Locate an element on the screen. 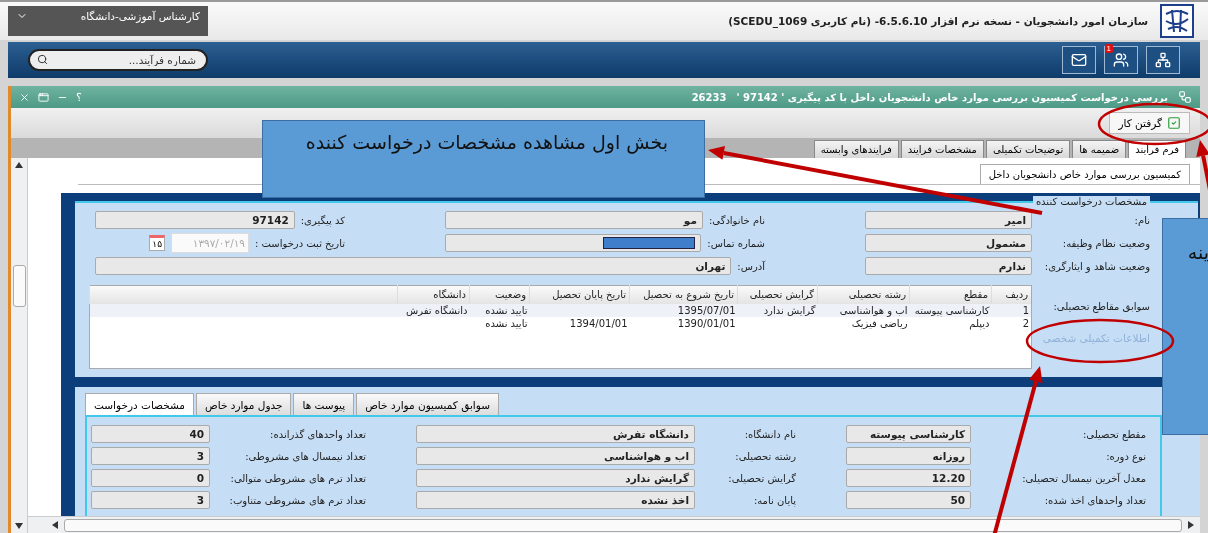 This screenshot has width=1208, height=533. section-legend: مشخصات درخواست کننده is located at coordinates (1091, 201).